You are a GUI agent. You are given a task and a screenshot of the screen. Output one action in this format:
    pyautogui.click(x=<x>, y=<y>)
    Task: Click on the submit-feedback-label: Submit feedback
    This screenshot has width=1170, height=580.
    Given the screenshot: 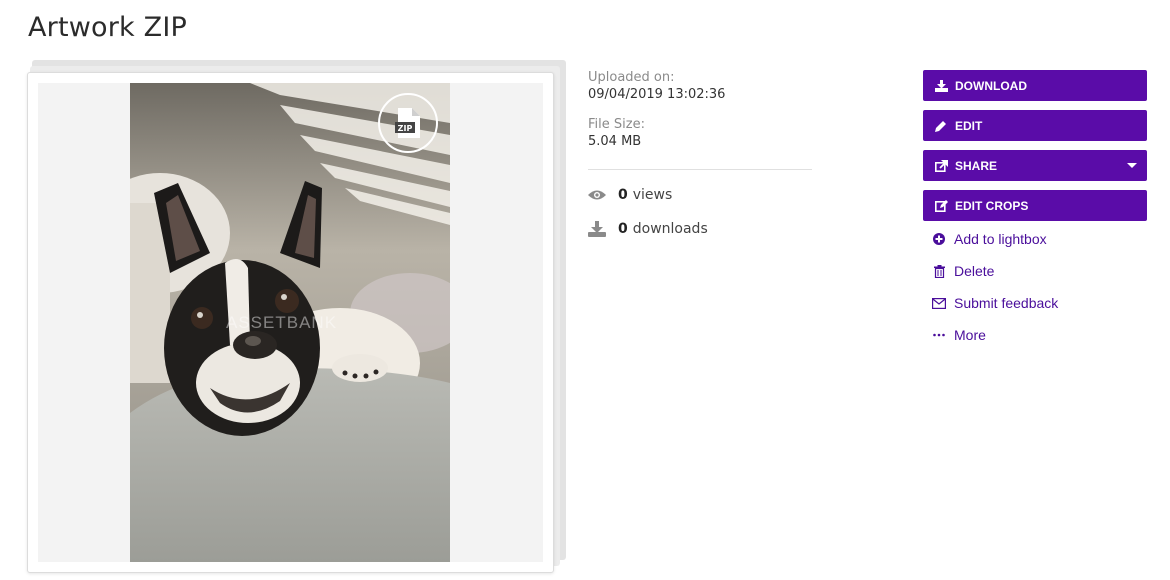 What is the action you would take?
    pyautogui.click(x=1006, y=303)
    